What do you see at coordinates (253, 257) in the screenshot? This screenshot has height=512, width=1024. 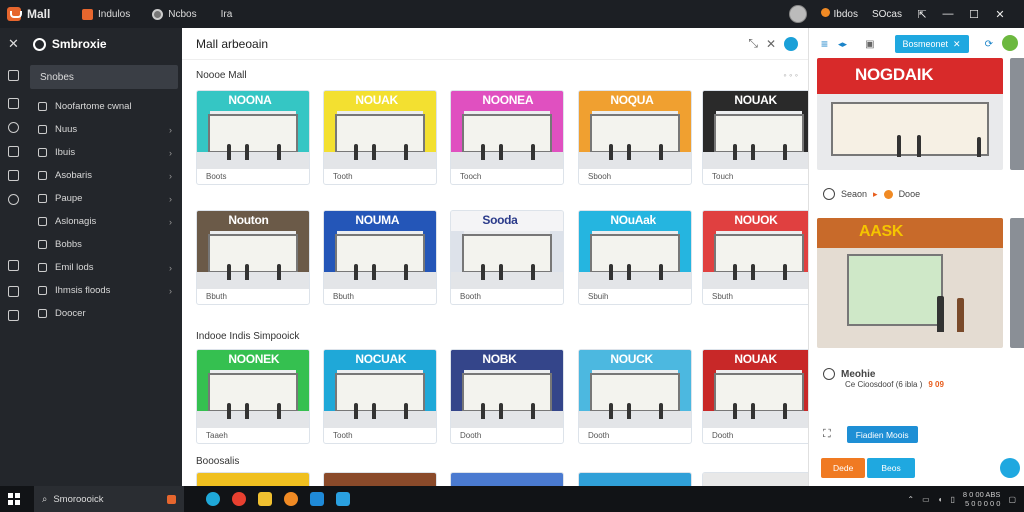 I see `store-card: Nouton Bbuth` at bounding box center [253, 257].